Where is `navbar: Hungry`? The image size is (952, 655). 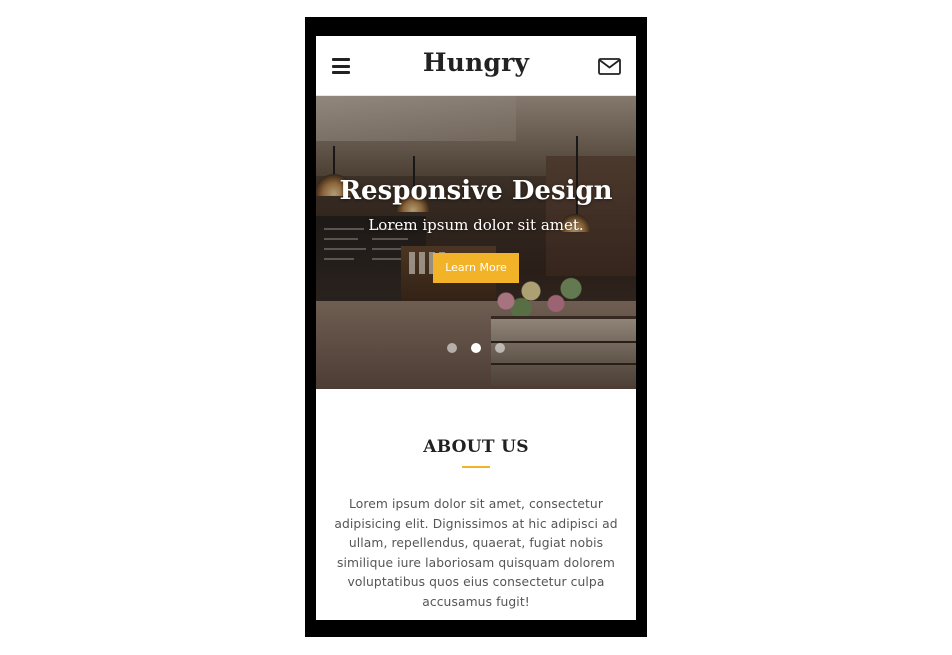 navbar: Hungry is located at coordinates (476, 66).